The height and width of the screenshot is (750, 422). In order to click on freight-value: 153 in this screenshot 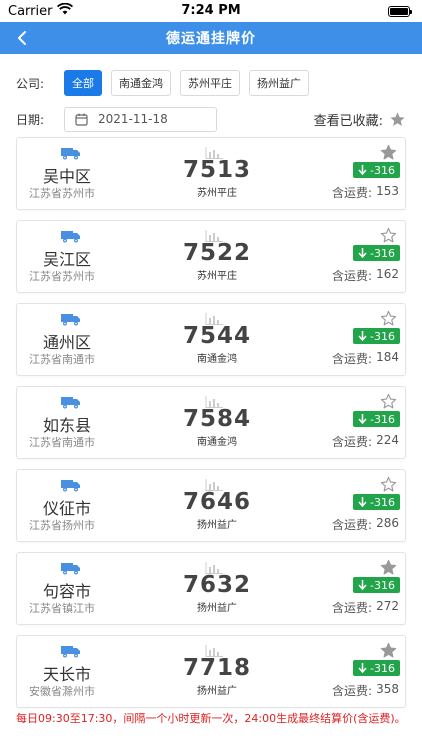, I will do `click(387, 191)`.